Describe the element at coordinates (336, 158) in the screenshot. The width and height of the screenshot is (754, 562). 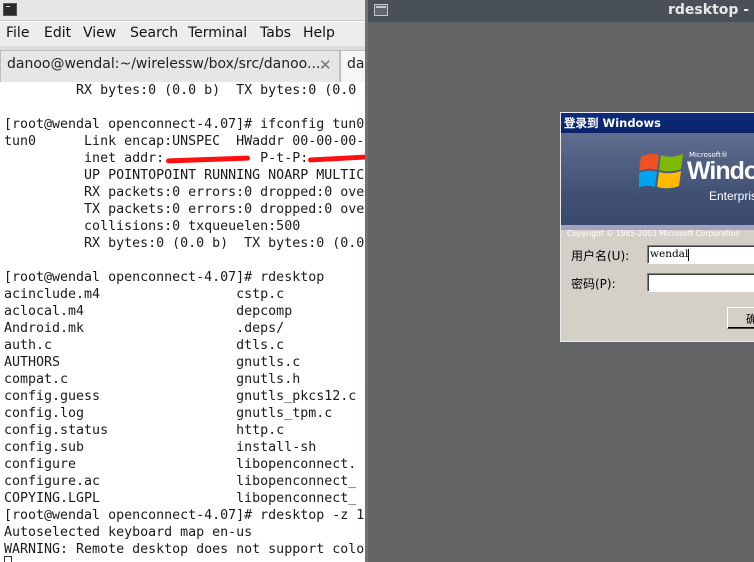
I see `redaction-mark` at that location.